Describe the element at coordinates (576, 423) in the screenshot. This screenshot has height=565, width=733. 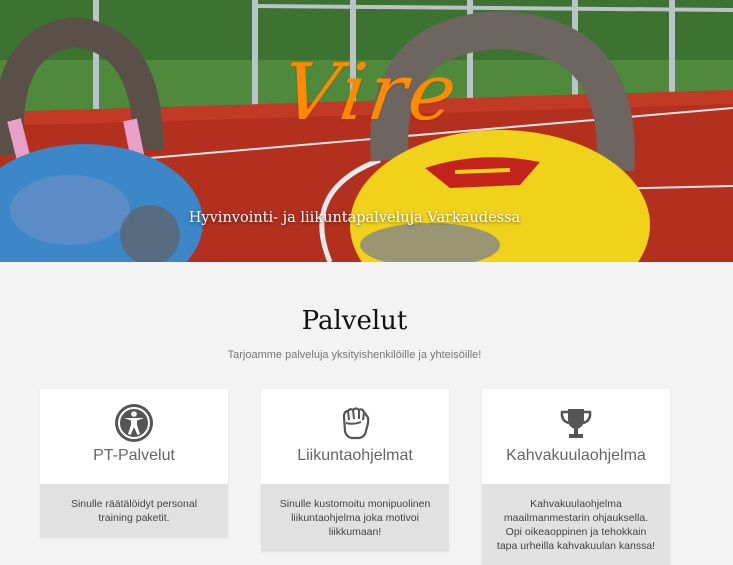
I see `trophy-icon` at that location.